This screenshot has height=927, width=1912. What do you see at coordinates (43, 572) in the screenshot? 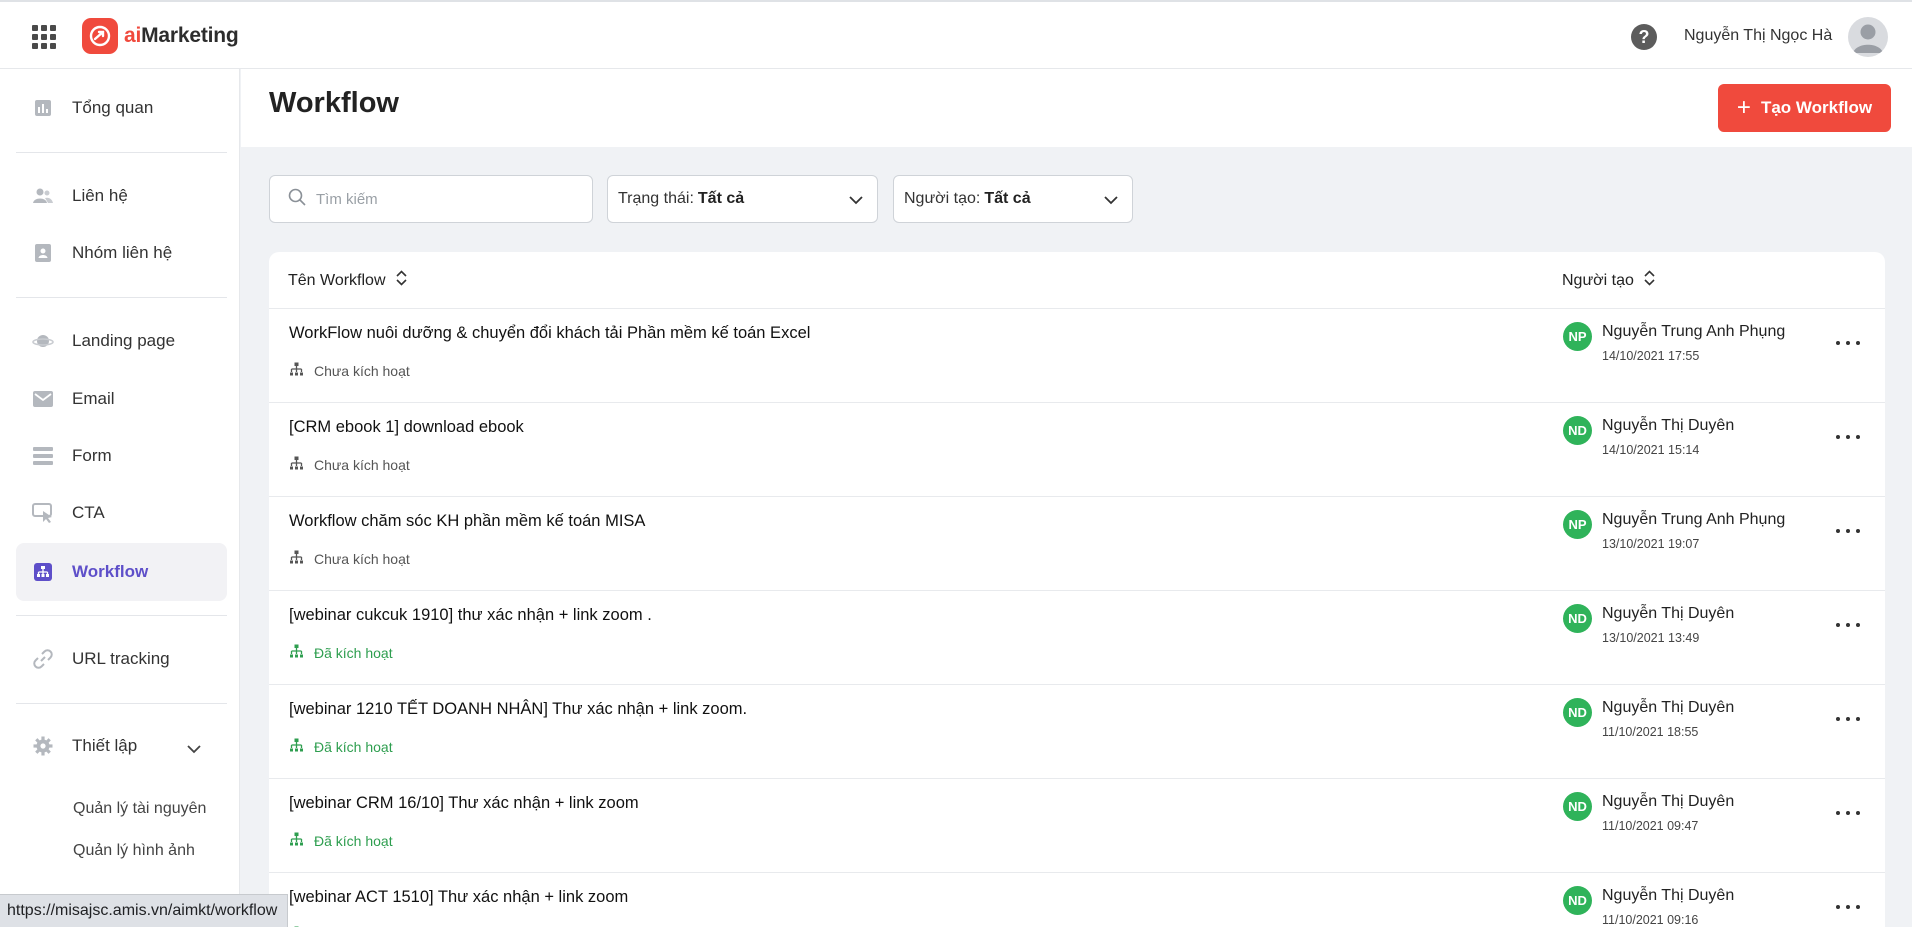
I see `workflow-icon` at bounding box center [43, 572].